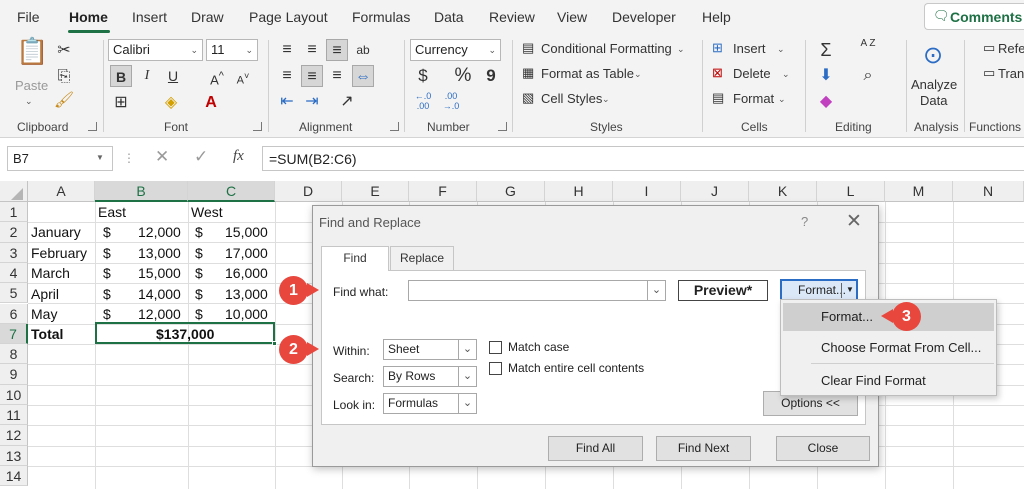 Image resolution: width=1024 pixels, height=489 pixels. What do you see at coordinates (14, 191) in the screenshot?
I see `select-all-button` at bounding box center [14, 191].